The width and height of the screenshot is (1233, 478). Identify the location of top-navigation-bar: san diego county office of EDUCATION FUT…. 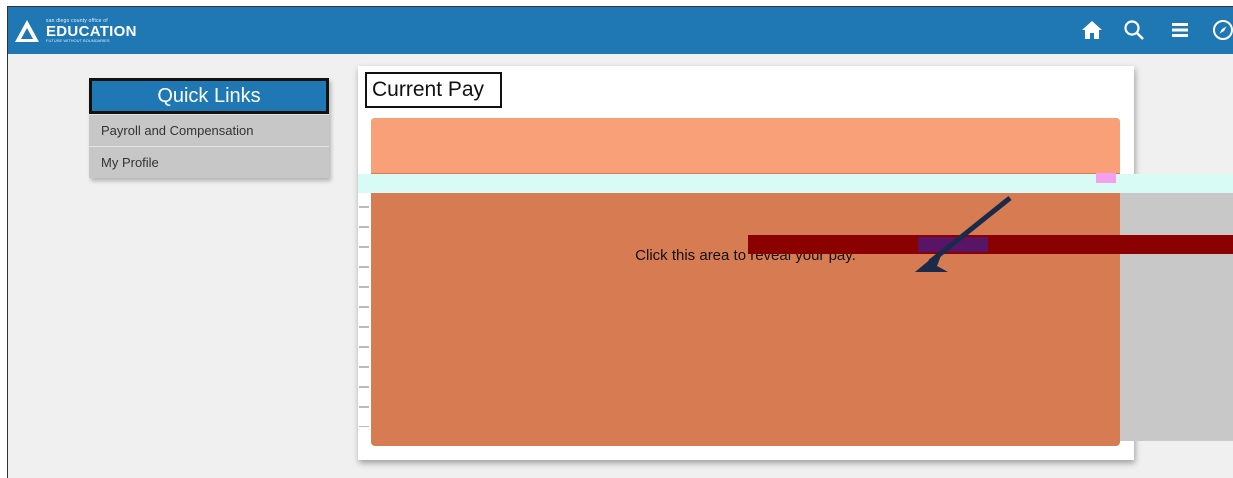
(620, 30).